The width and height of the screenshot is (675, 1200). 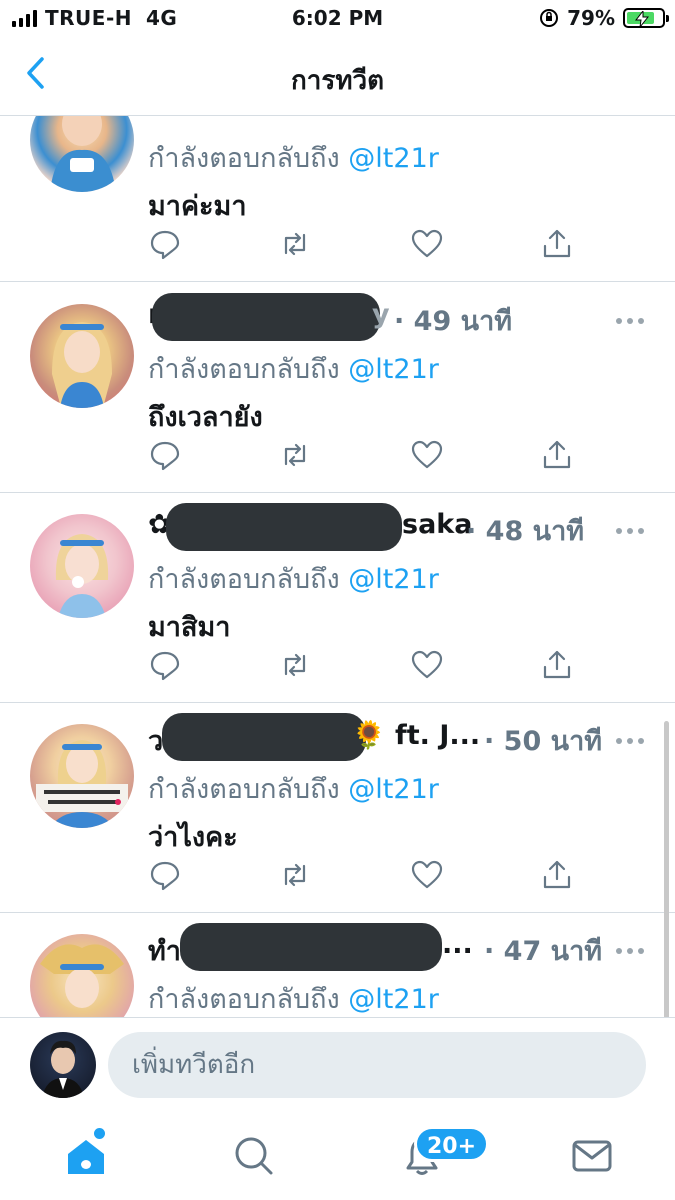 I want to click on add-tweet-input: เพิ่มทวีตอีก, so click(x=377, y=1065).